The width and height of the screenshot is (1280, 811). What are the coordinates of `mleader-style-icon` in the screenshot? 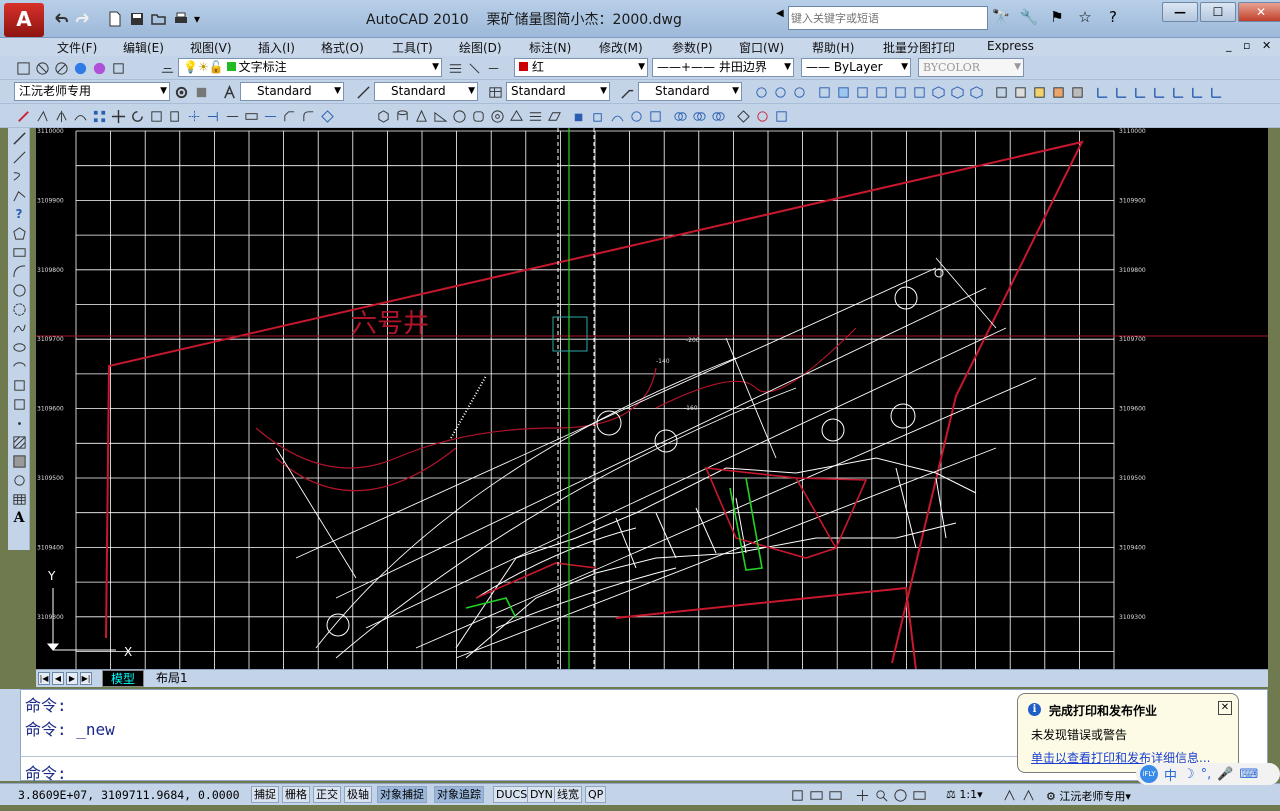 It's located at (627, 92).